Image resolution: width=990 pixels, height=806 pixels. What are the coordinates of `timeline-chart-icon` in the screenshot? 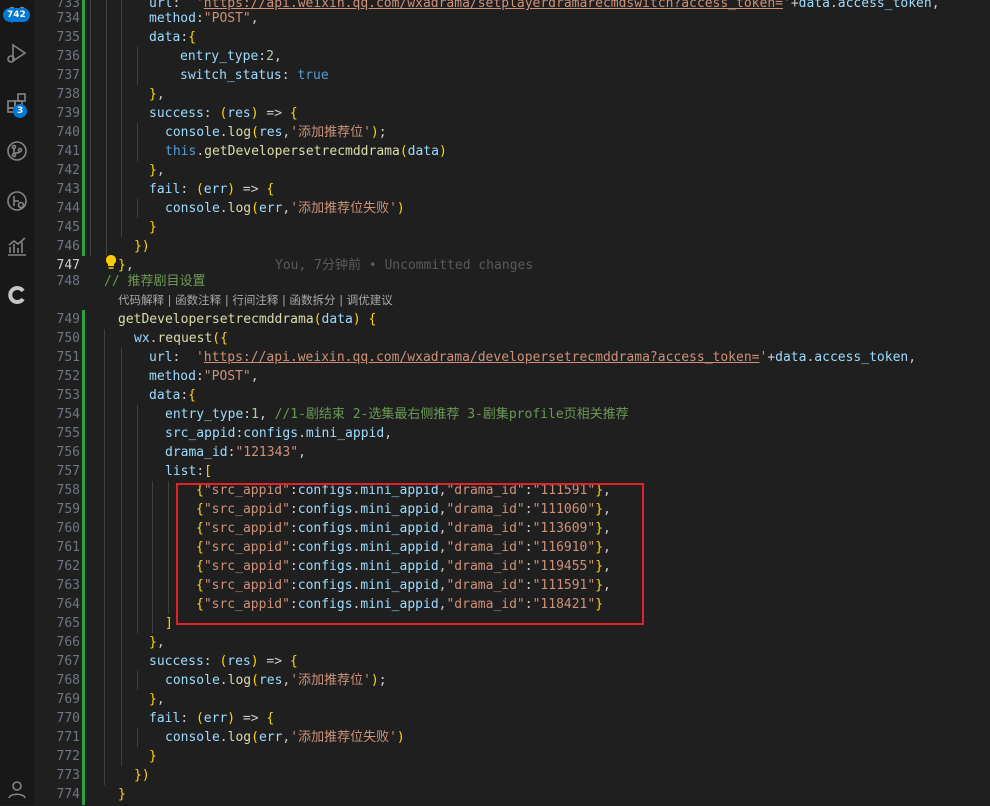 It's located at (17, 247).